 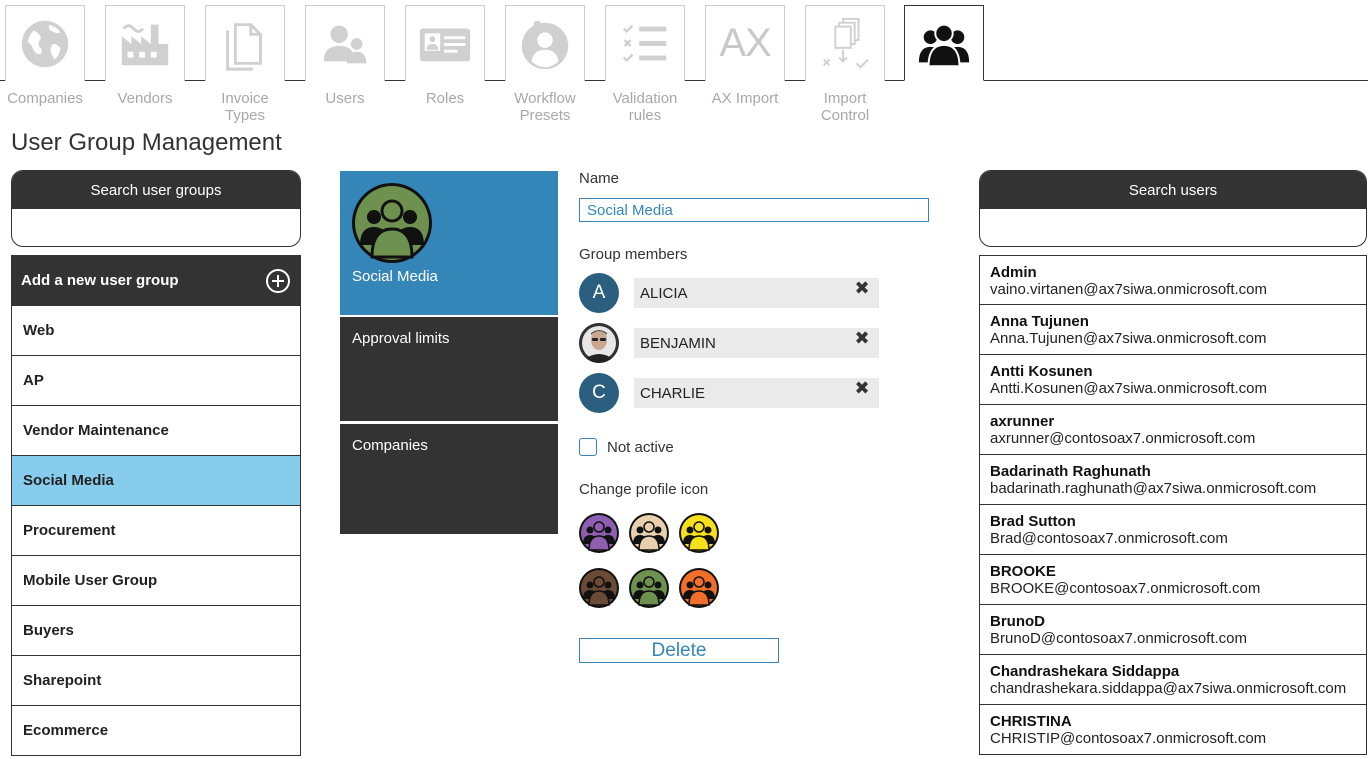 What do you see at coordinates (633, 254) in the screenshot?
I see `group-members-label: Group members` at bounding box center [633, 254].